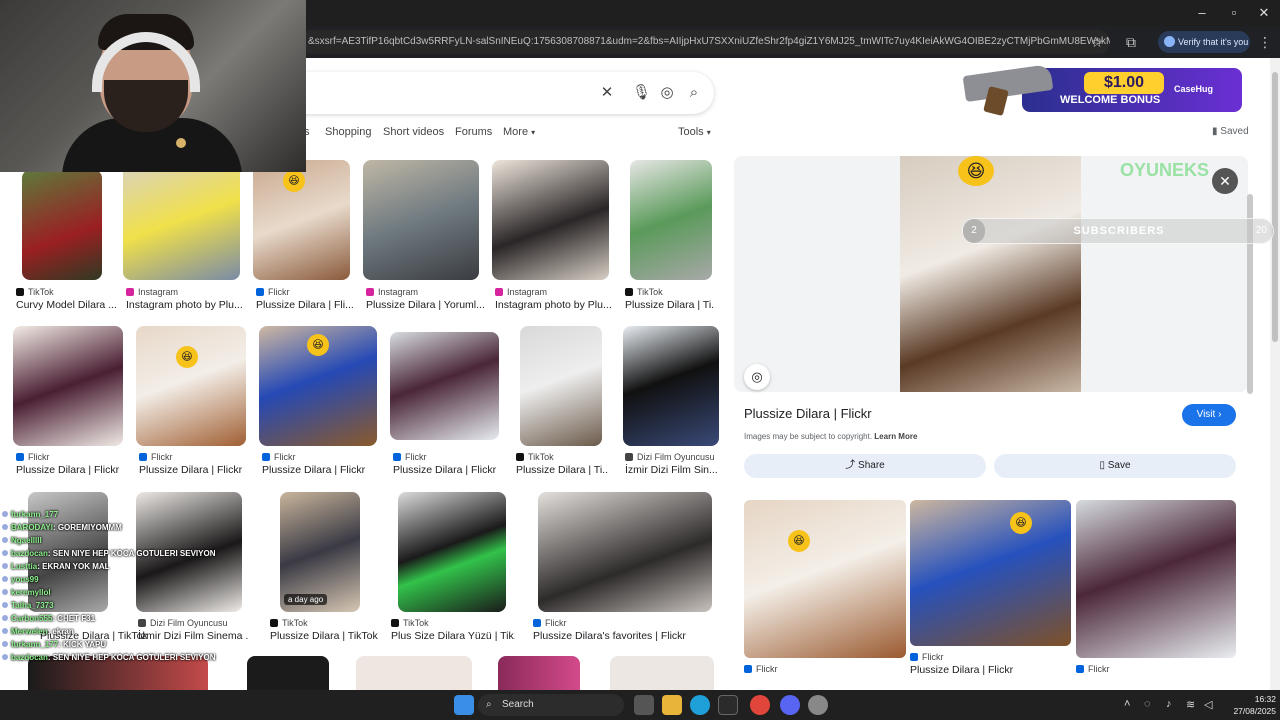 Image resolution: width=1280 pixels, height=720 pixels. I want to click on filter-forums: Forums, so click(473, 132).